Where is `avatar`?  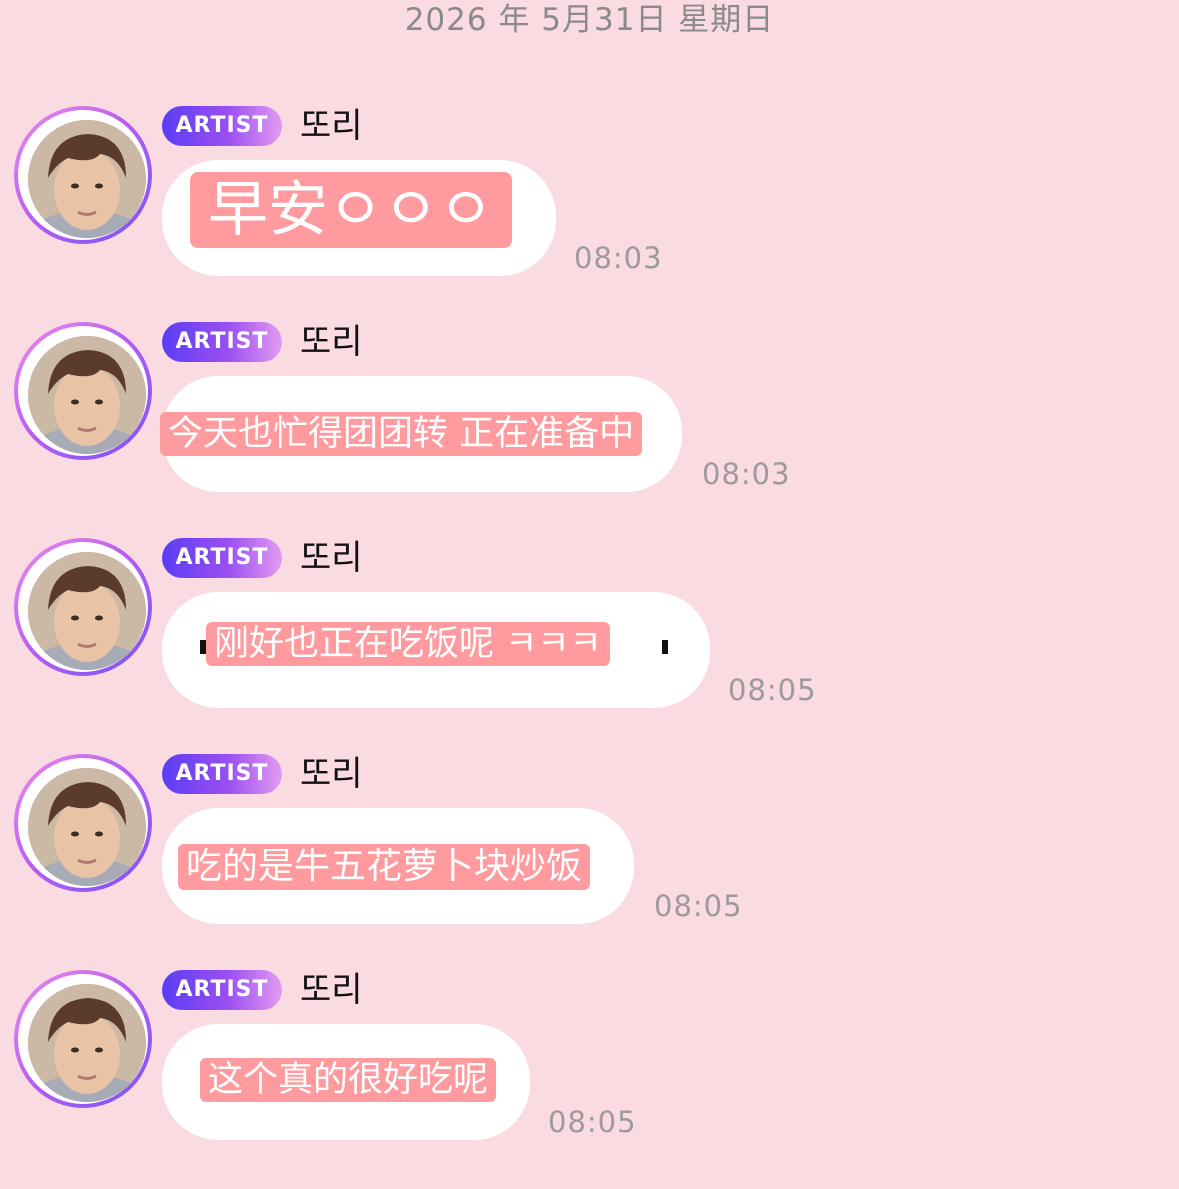 avatar is located at coordinates (83, 1039).